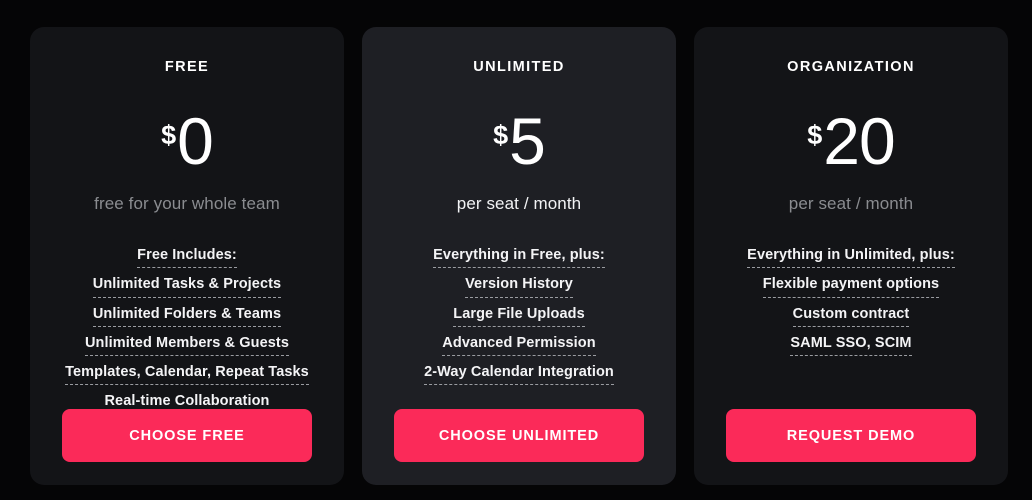 This screenshot has width=1032, height=500. Describe the element at coordinates (519, 345) in the screenshot. I see `list-item: Advanced Permission` at that location.